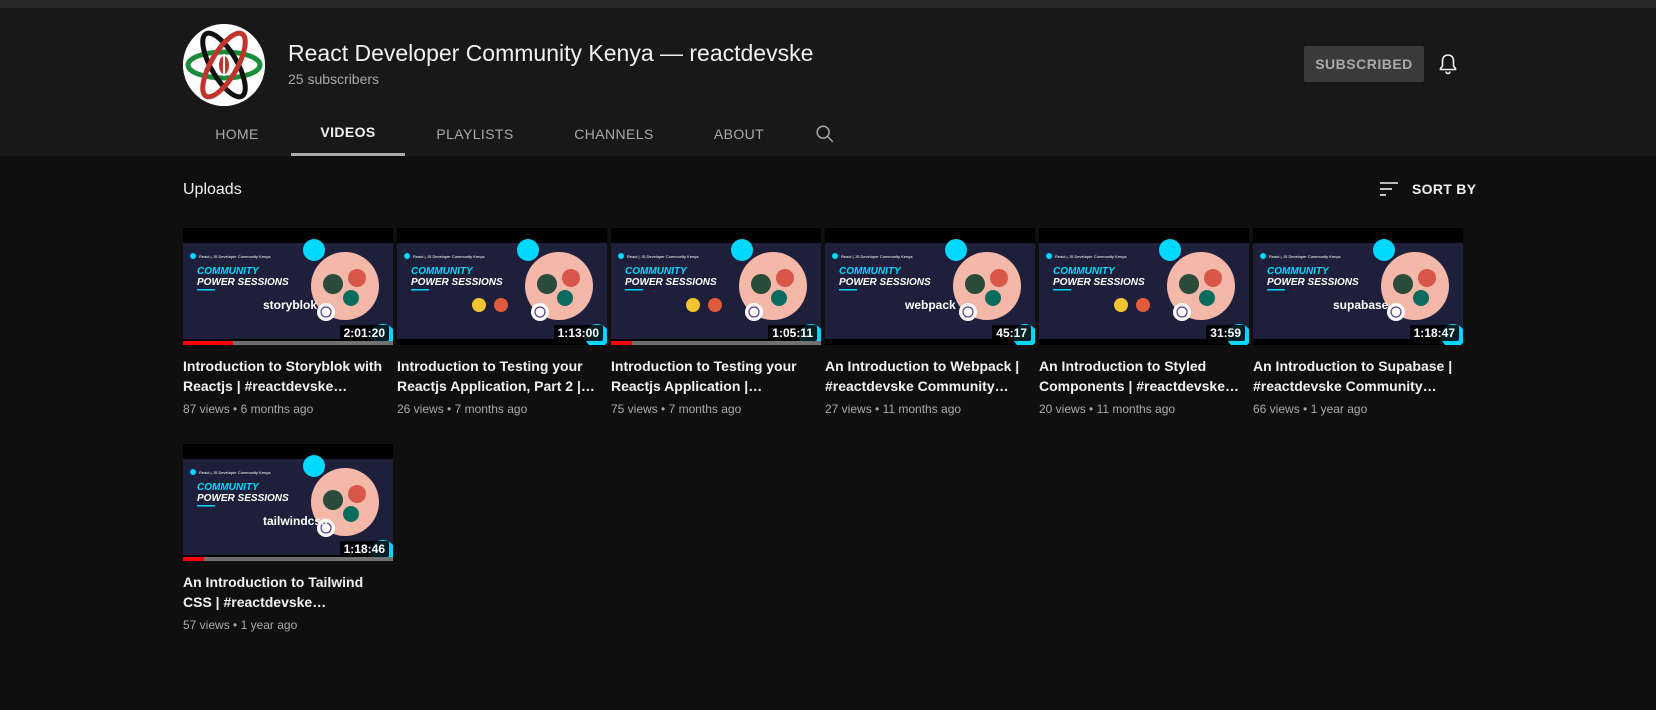  I want to click on video-duration: 1:18:47, so click(1434, 333).